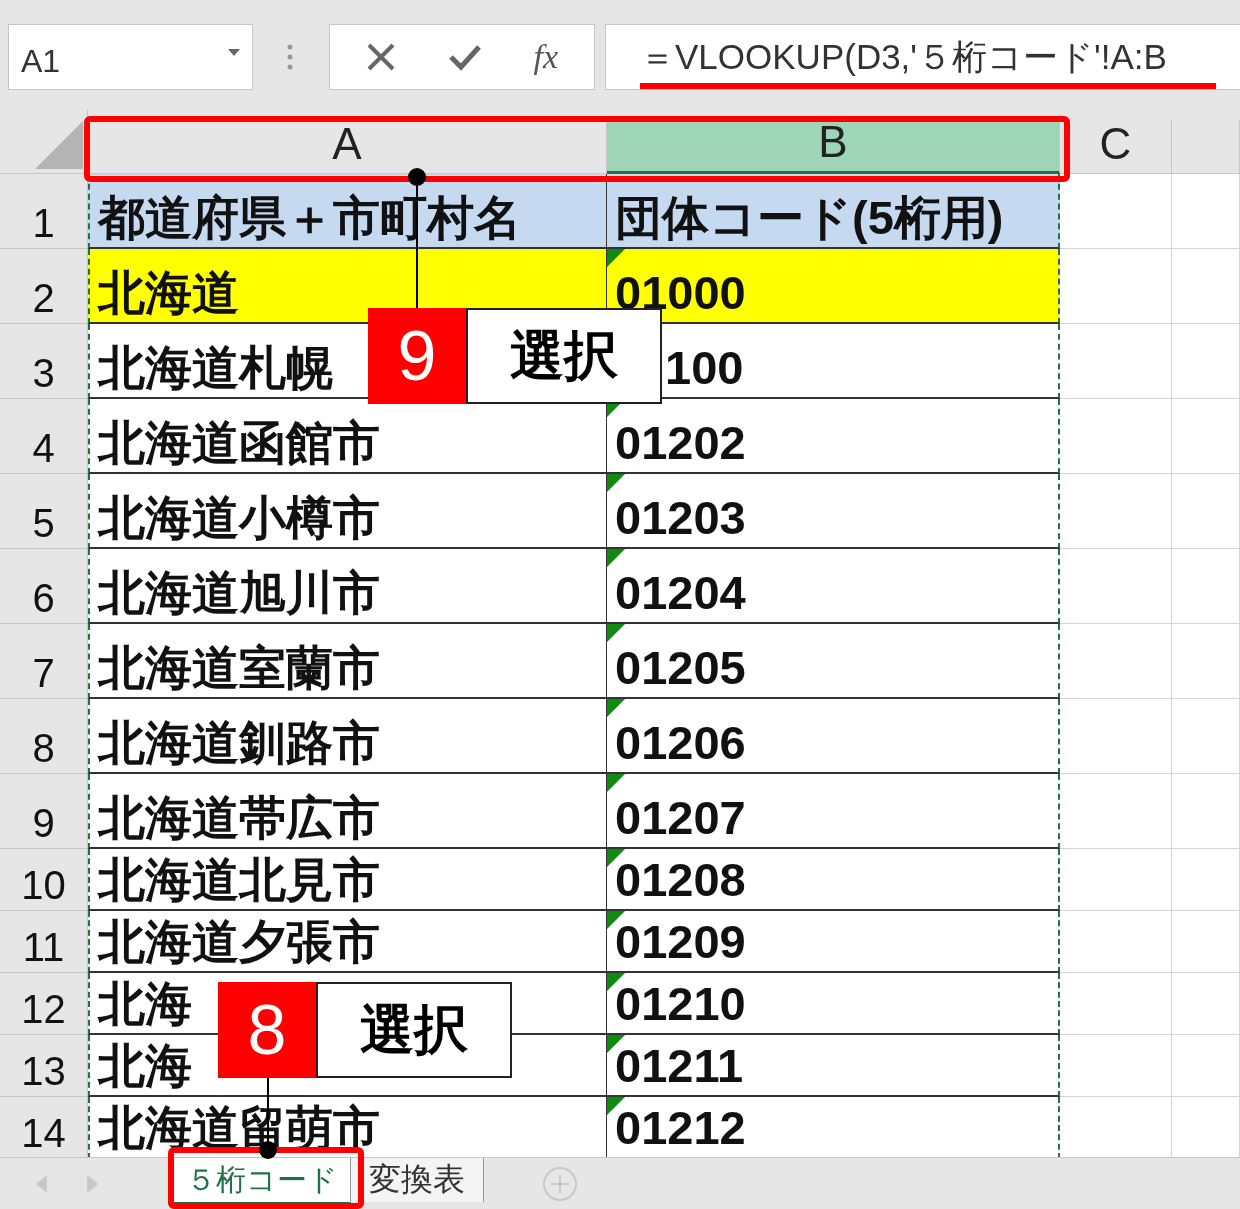 The image size is (1240, 1209). I want to click on insert-function-button: fx, so click(546, 57).